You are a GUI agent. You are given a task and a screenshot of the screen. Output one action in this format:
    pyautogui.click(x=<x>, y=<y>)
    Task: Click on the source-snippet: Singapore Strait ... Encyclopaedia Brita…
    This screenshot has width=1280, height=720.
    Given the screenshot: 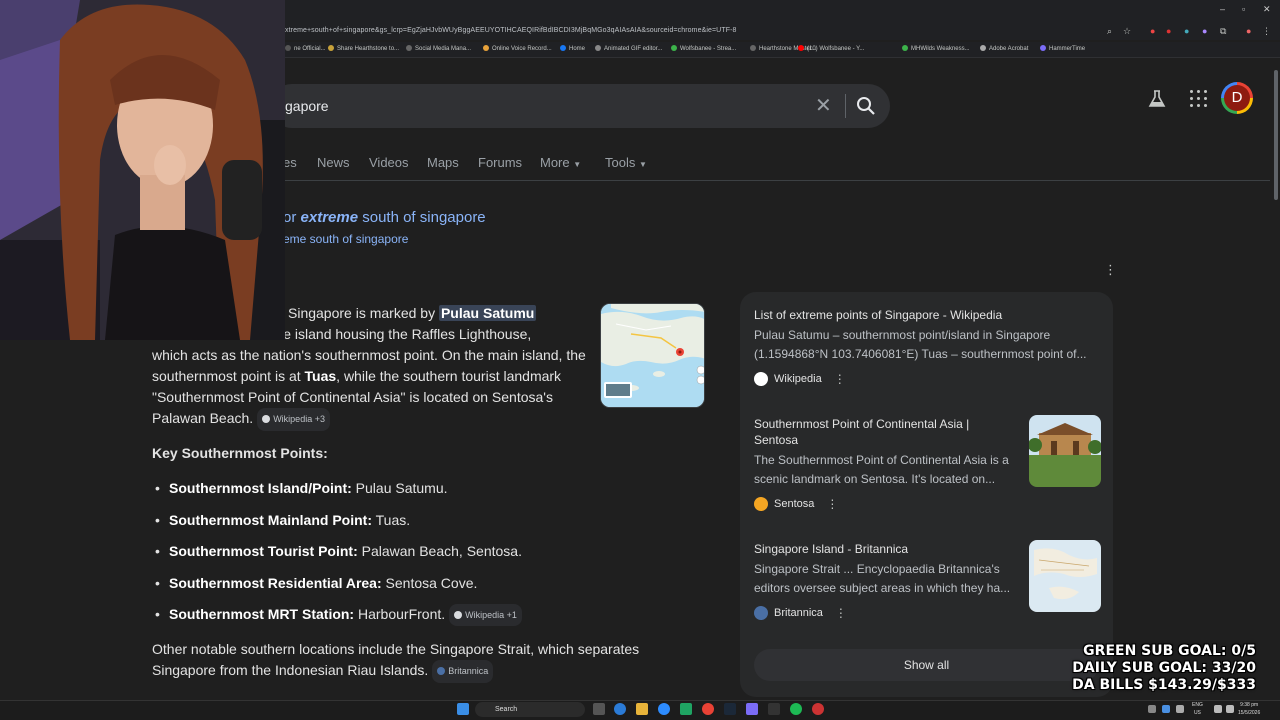 What is the action you would take?
    pyautogui.click(x=888, y=579)
    